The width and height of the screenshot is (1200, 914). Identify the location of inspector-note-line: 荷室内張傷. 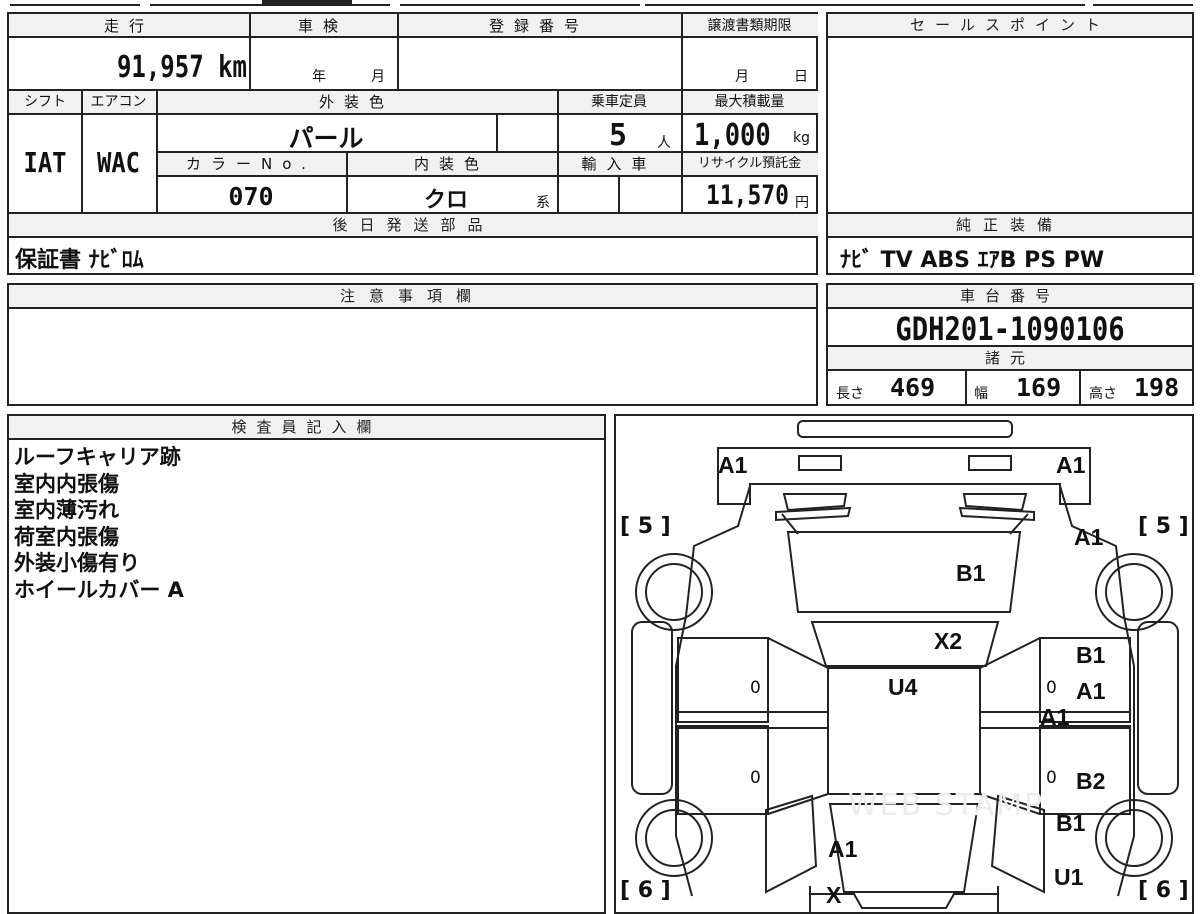
(66, 536).